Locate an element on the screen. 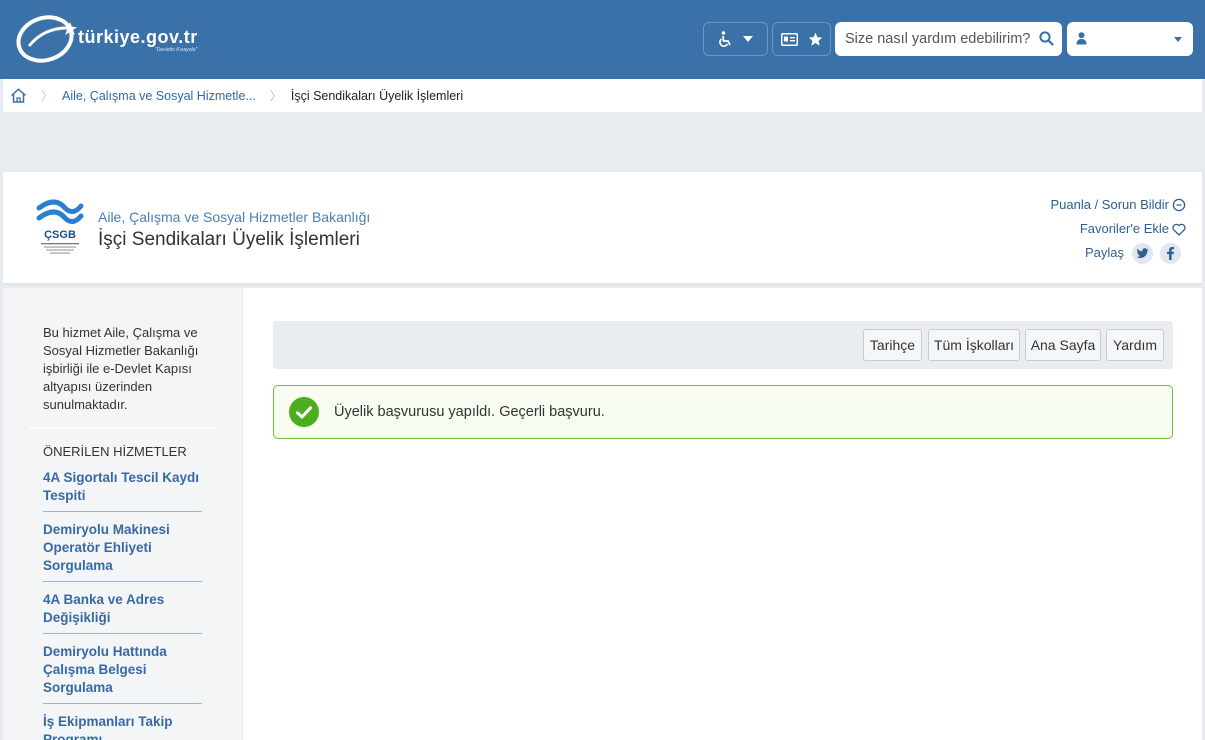 The image size is (1205, 740). top-header: türkiye.gov.tr "Devletin Kısayolu" is located at coordinates (602, 39).